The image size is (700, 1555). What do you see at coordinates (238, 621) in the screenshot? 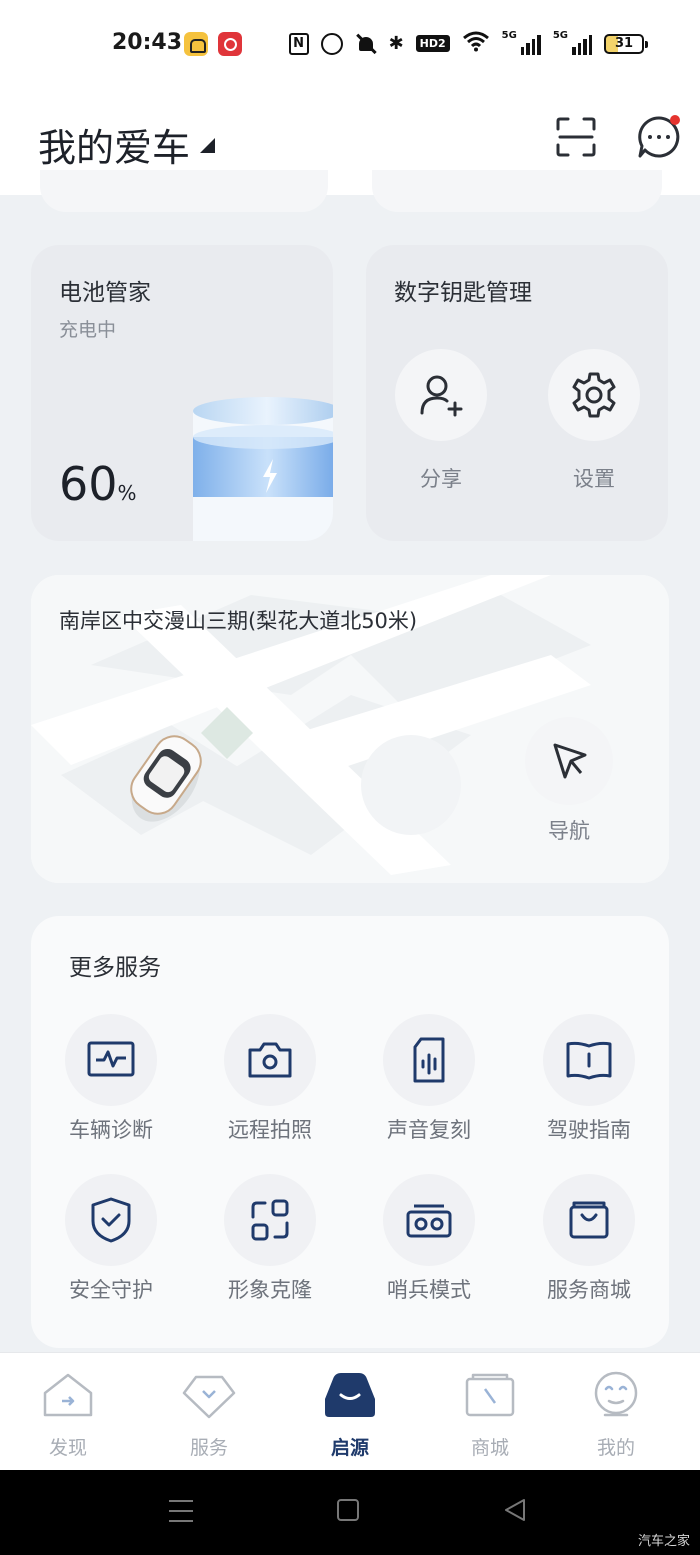
I see `vehicle-address: 南岸区中交漫山三期(梨花大道北50米)` at bounding box center [238, 621].